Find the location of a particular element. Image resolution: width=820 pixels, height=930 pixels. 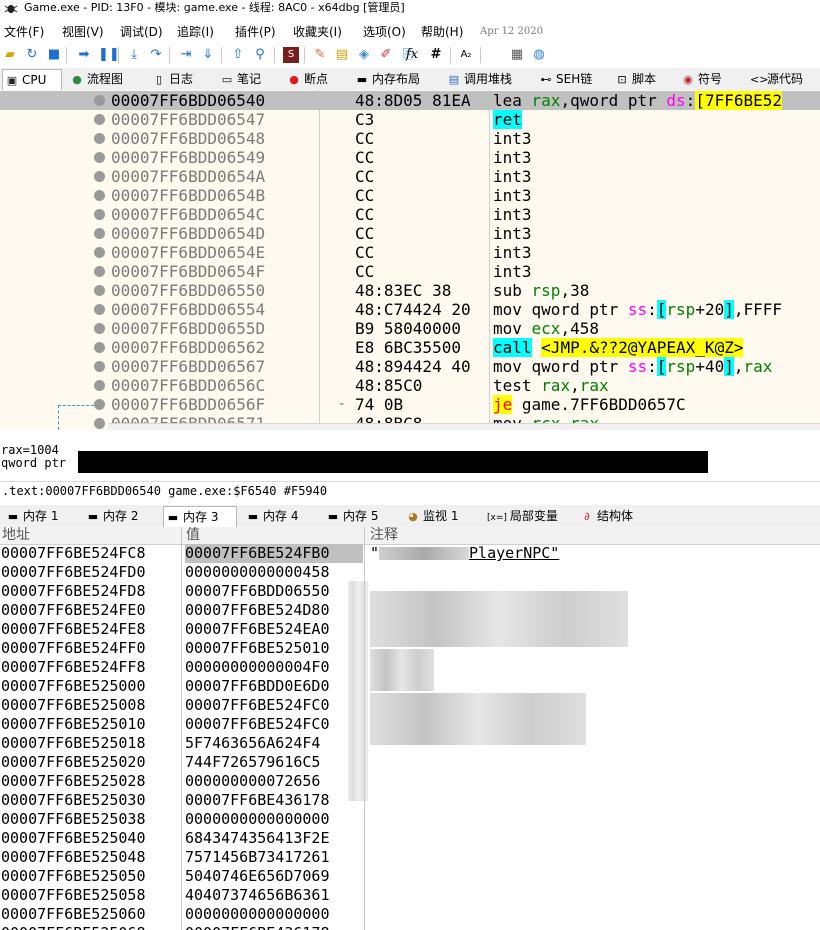

dump-row: 00007FF6BE525020 744F726579616C5 is located at coordinates (182, 762).